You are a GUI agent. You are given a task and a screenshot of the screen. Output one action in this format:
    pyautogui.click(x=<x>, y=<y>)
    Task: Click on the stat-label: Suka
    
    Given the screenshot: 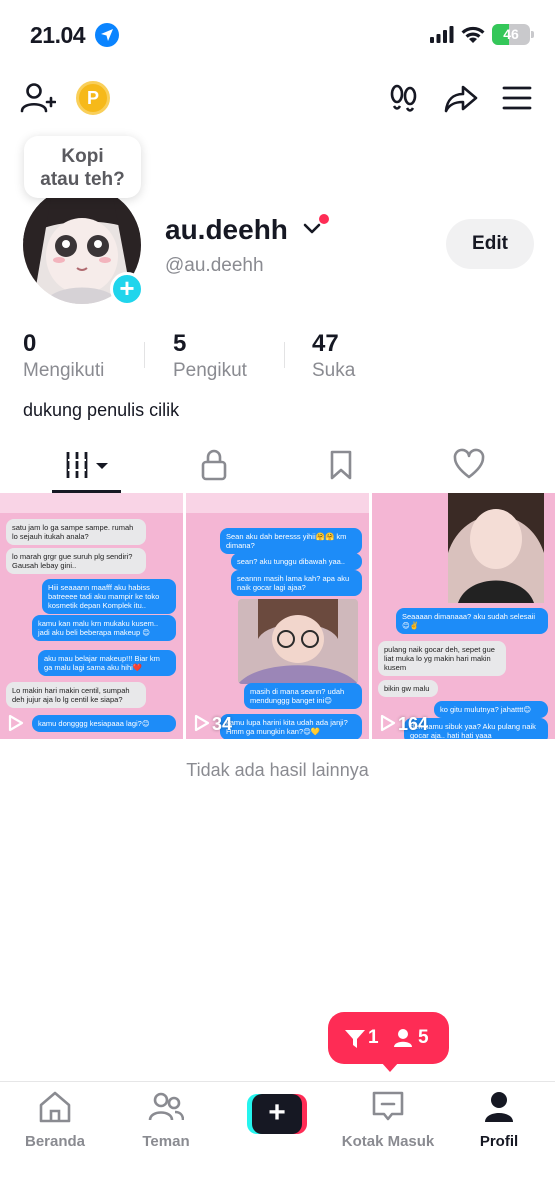 What is the action you would take?
    pyautogui.click(x=334, y=370)
    